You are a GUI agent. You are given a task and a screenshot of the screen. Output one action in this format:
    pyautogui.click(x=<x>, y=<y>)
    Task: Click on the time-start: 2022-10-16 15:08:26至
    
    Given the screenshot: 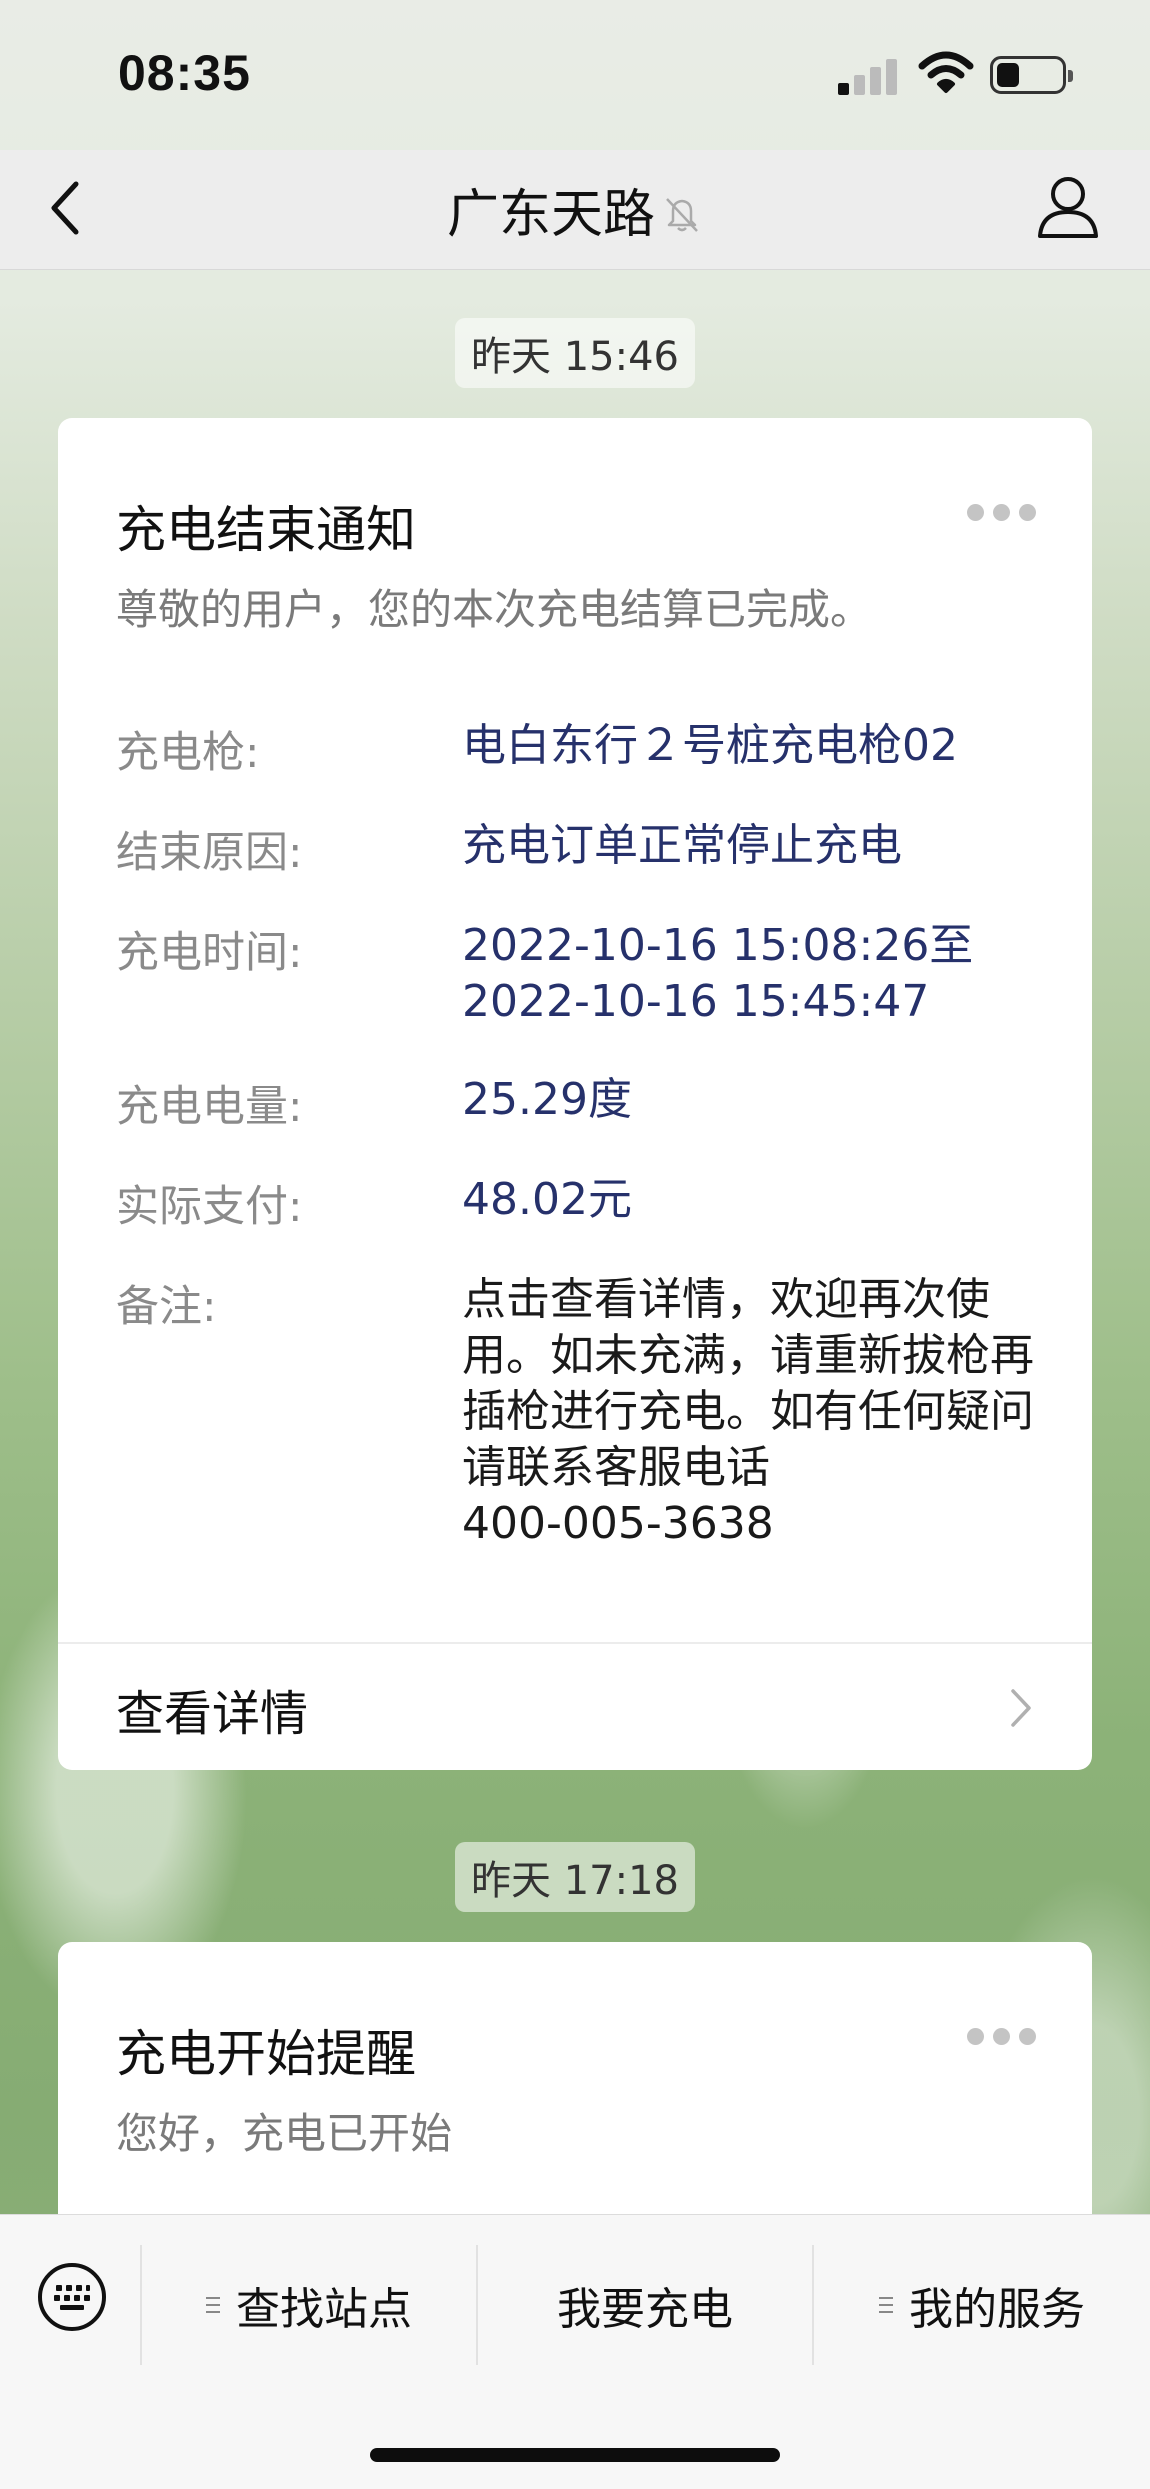 What is the action you would take?
    pyautogui.click(x=718, y=945)
    